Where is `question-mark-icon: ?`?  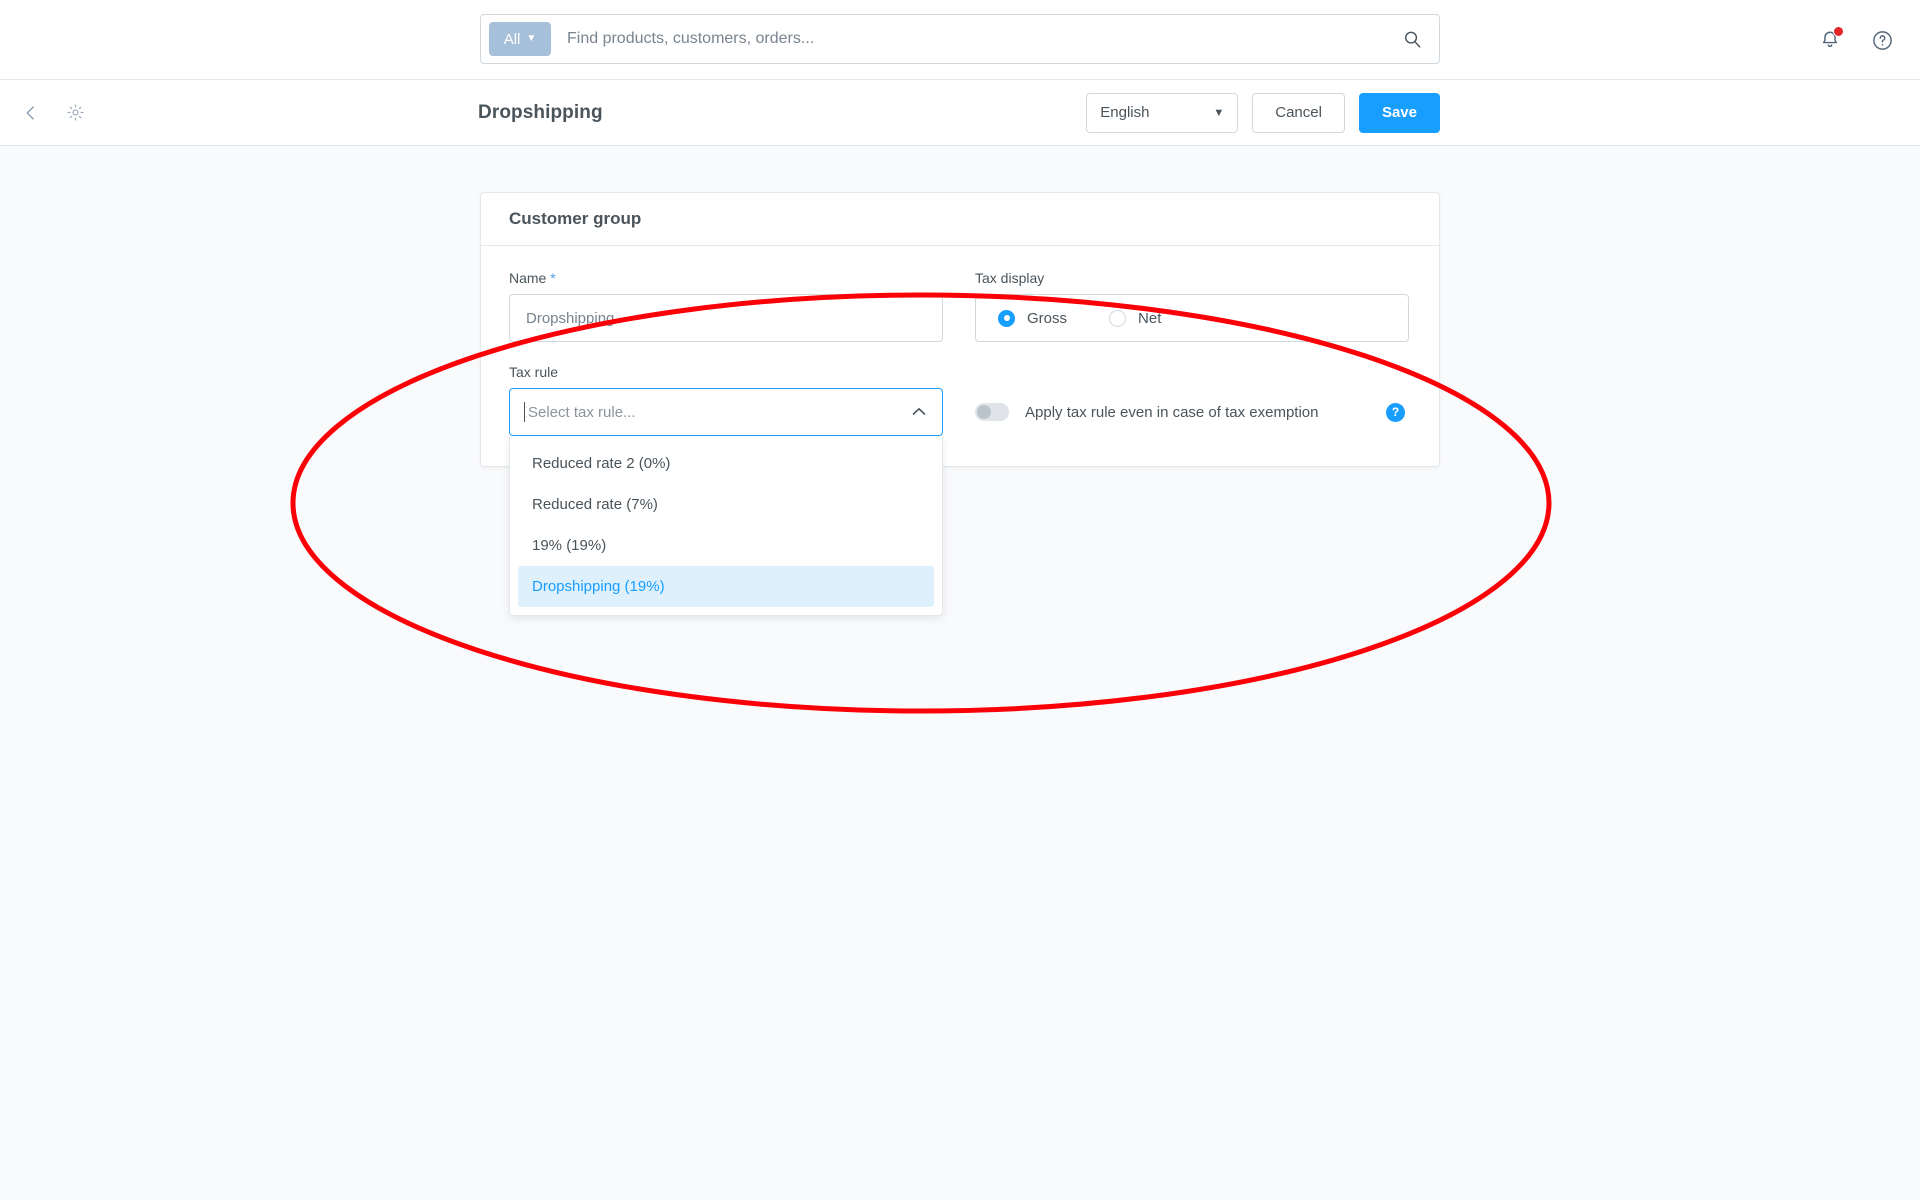
question-mark-icon: ? is located at coordinates (1395, 412).